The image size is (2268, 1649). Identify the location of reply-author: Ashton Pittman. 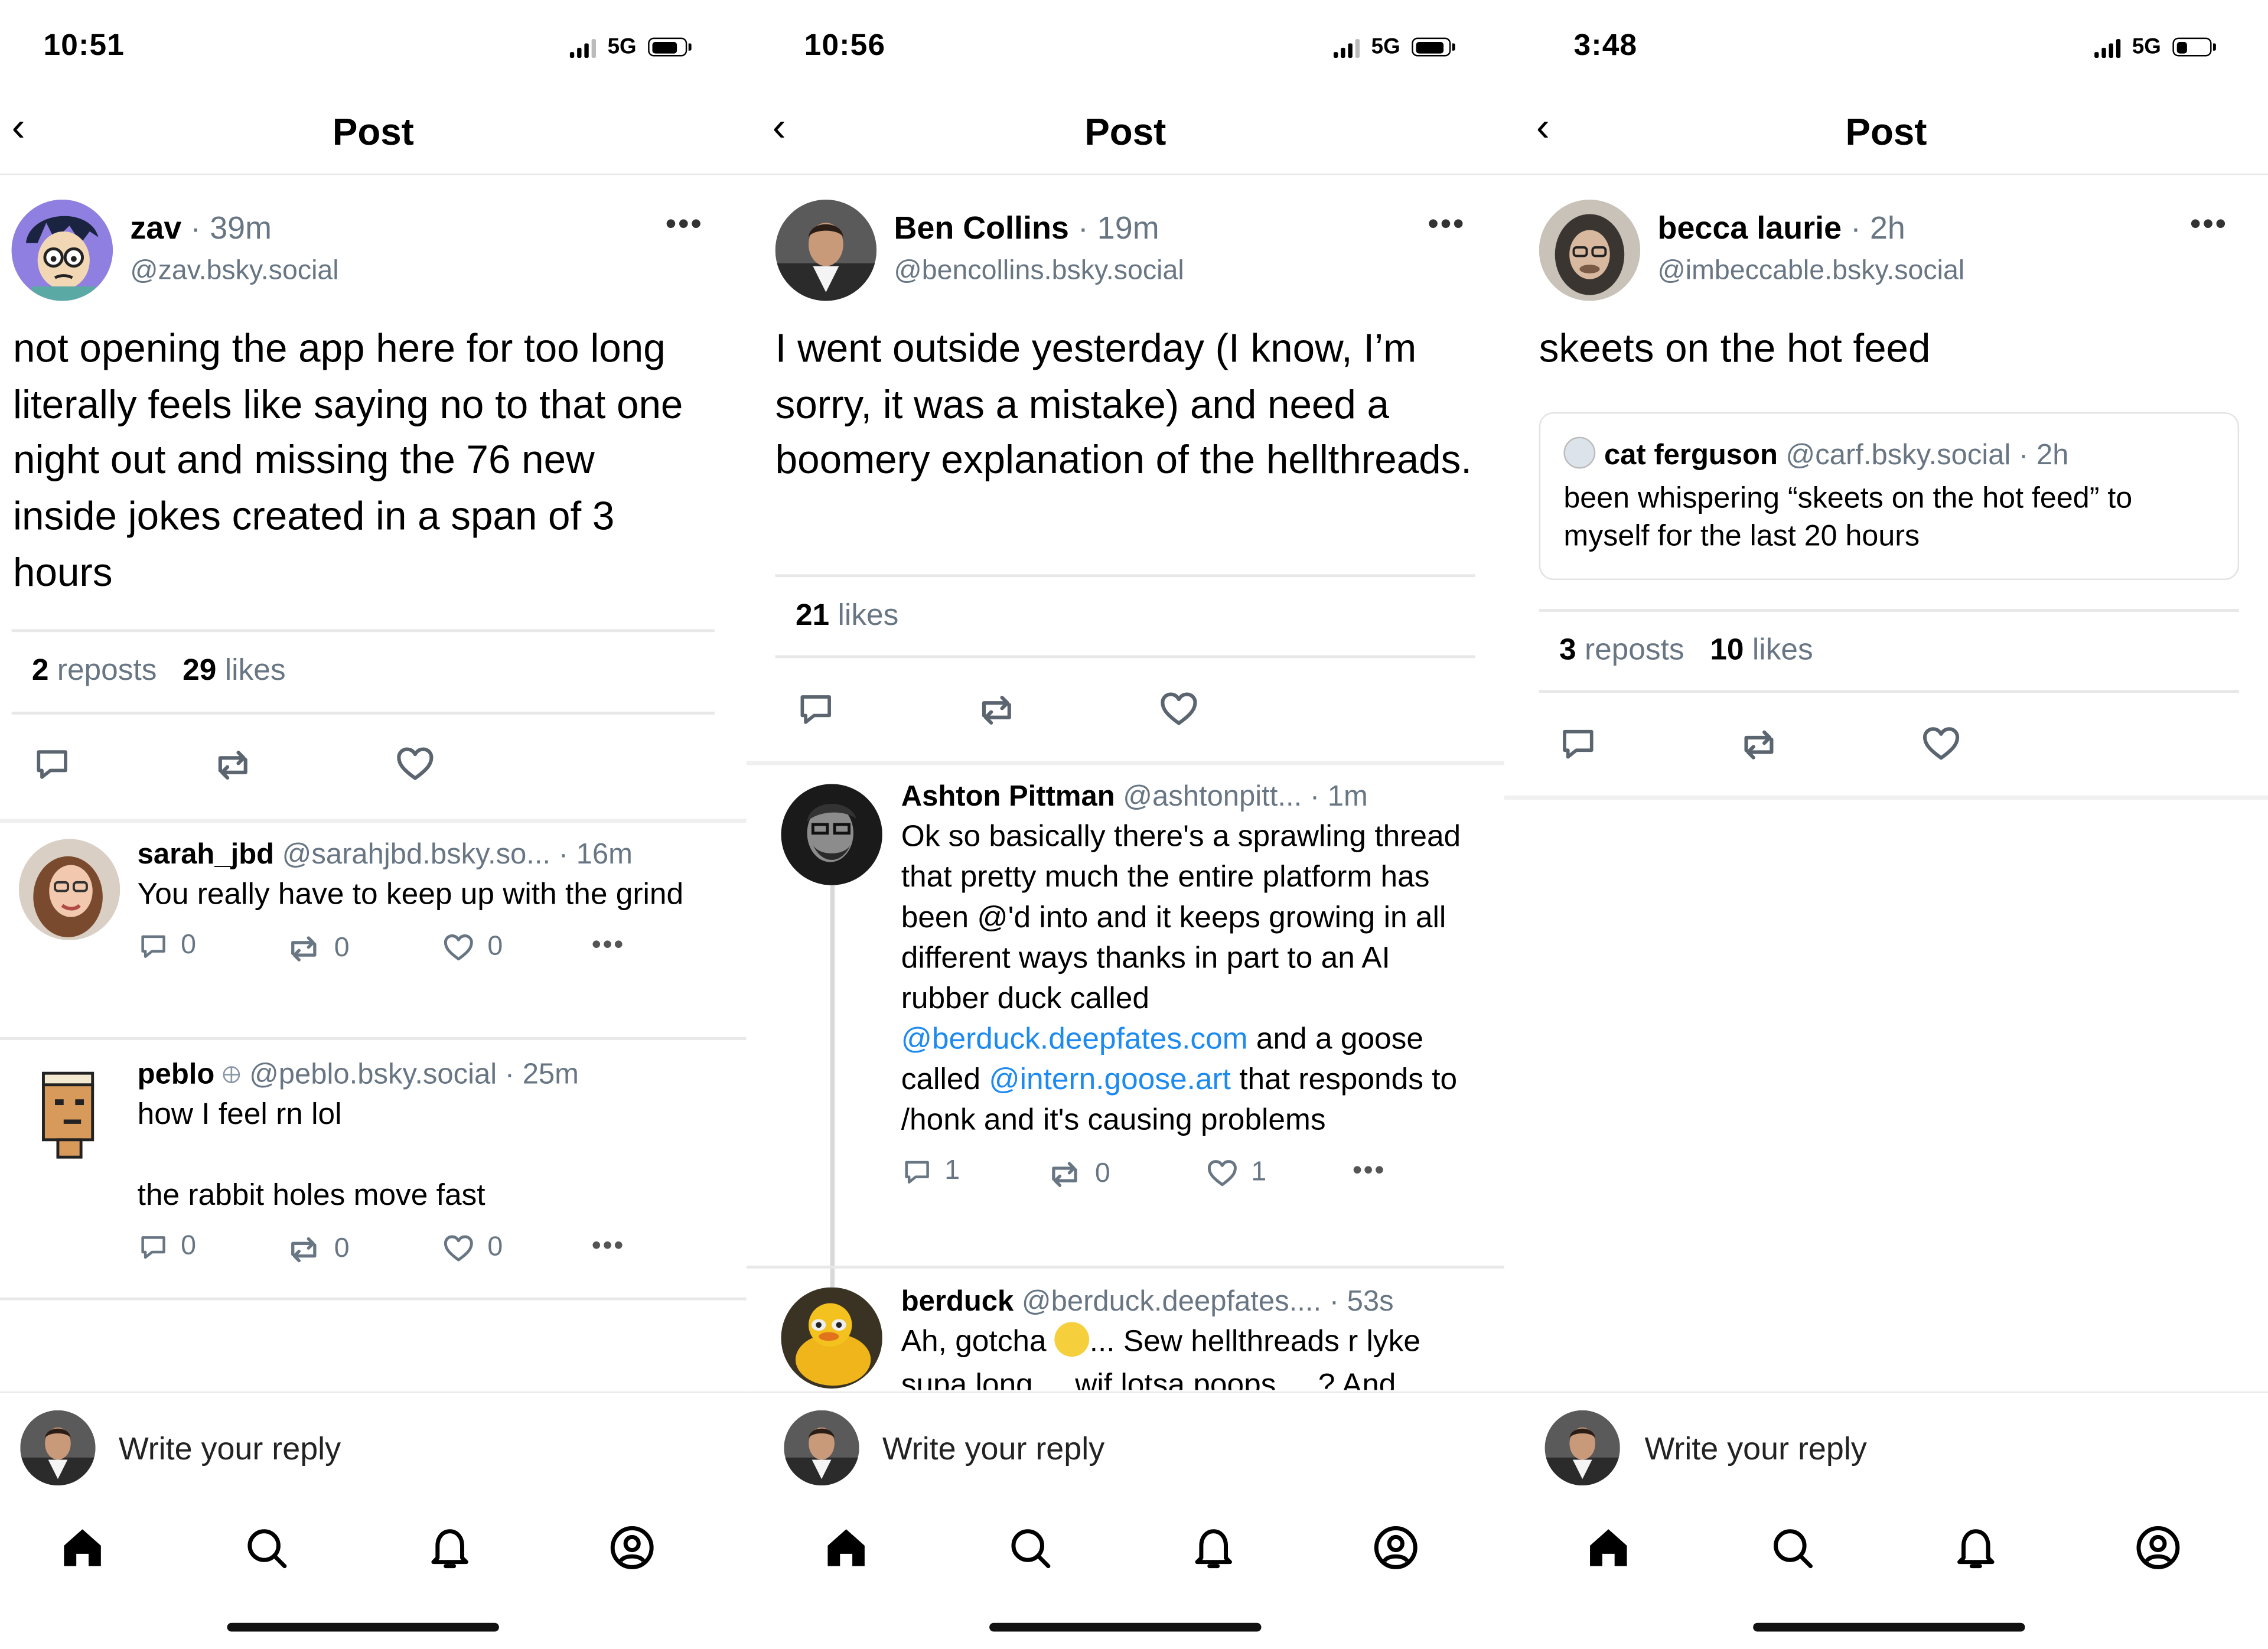
(1008, 797).